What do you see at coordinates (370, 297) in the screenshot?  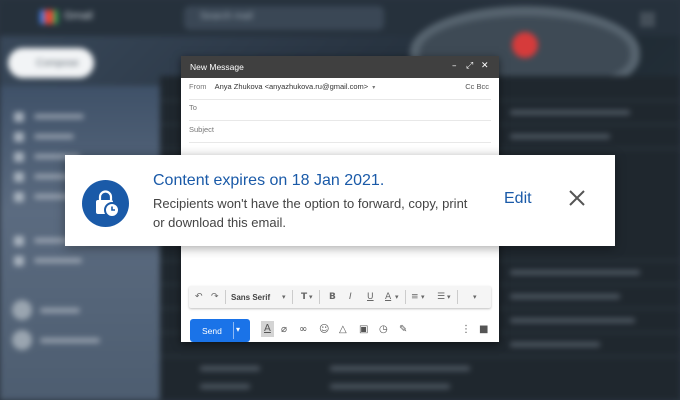 I see `underline-icon: U` at bounding box center [370, 297].